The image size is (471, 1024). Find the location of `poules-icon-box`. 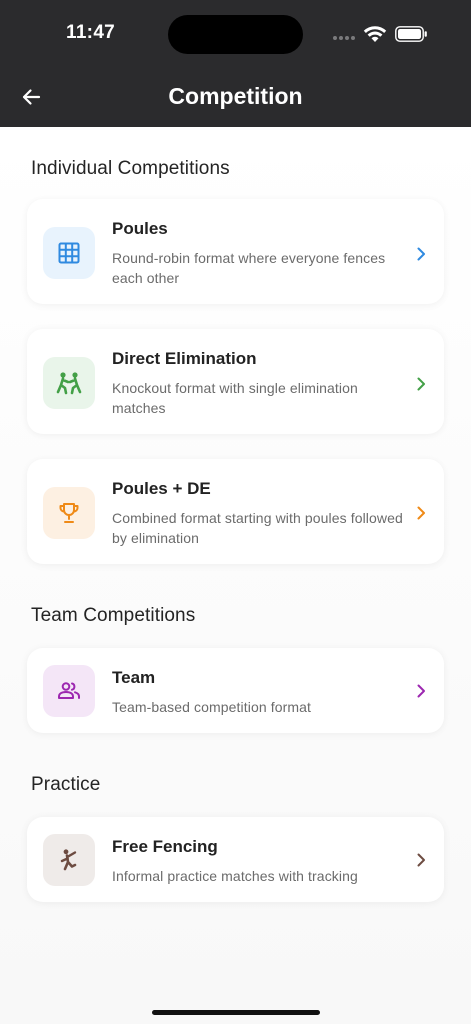

poules-icon-box is located at coordinates (69, 253).